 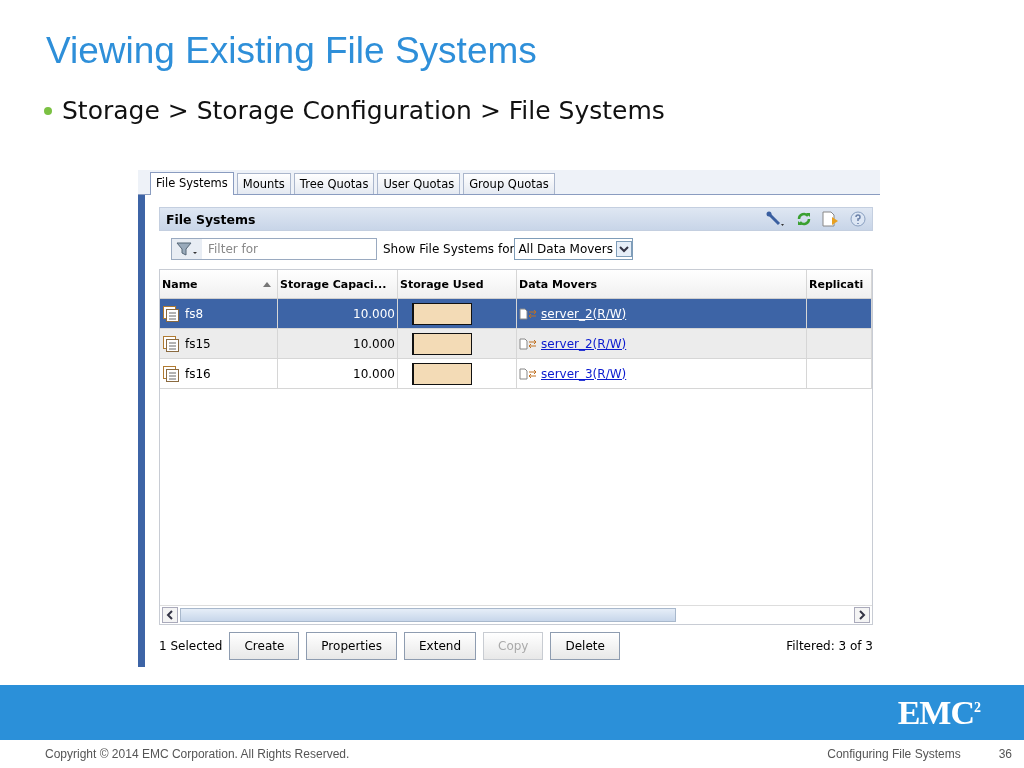 I want to click on tab: Tree Quotas, so click(x=334, y=183).